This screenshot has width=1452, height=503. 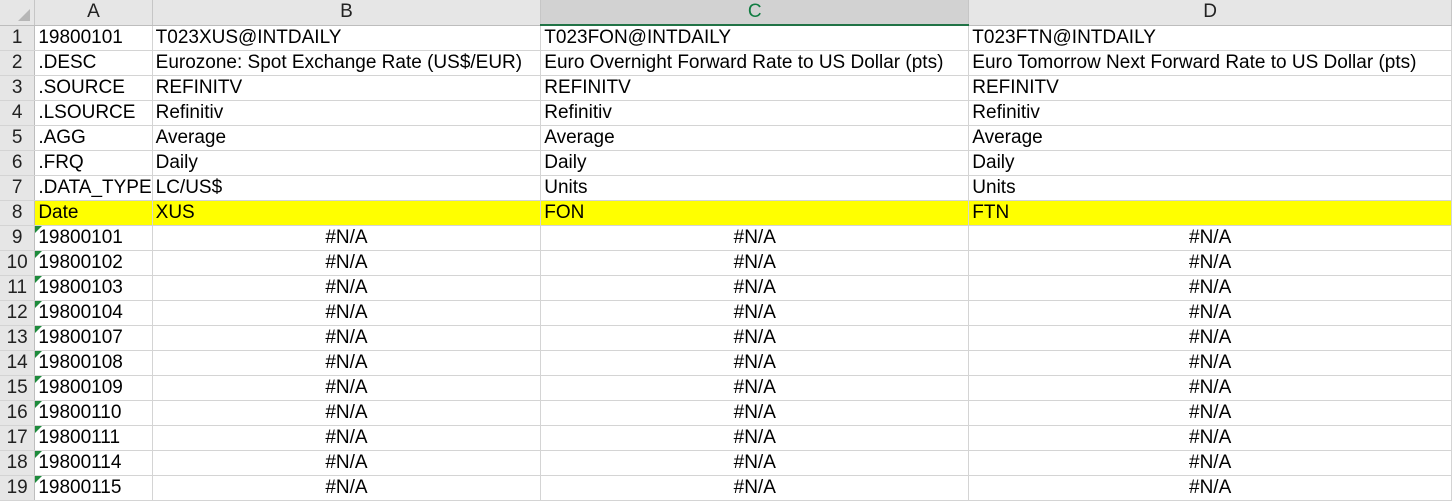 I want to click on cell-b13: #N/A, so click(x=347, y=338).